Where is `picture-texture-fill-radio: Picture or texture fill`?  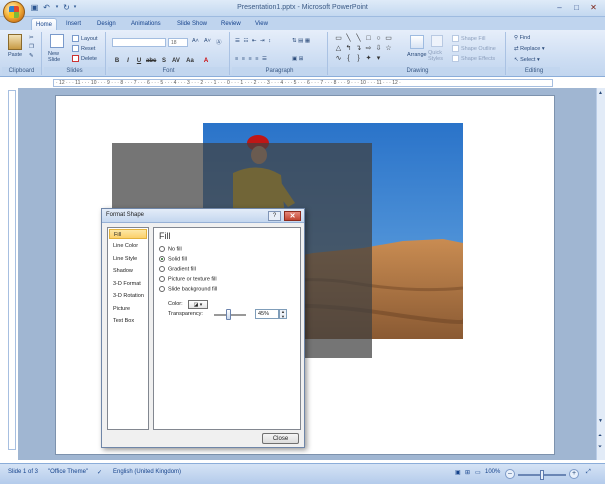
picture-texture-fill-radio: Picture or texture fill is located at coordinates (188, 279).